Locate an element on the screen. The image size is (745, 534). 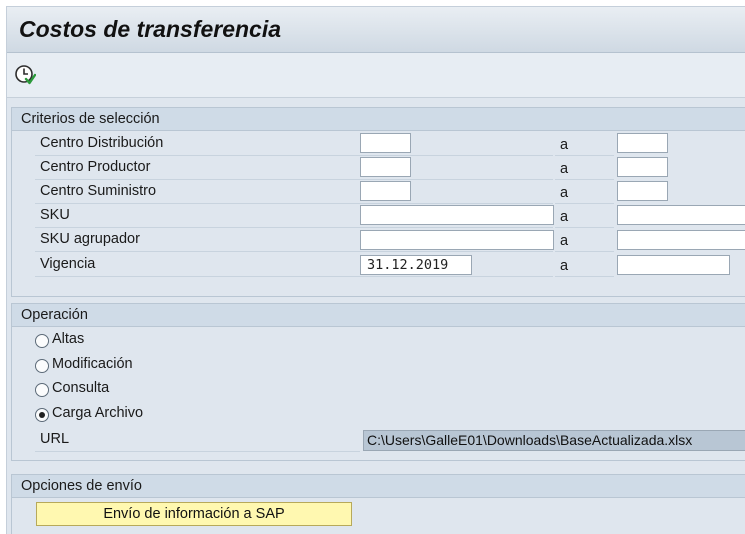
centro-productor-from-input is located at coordinates (385, 167).